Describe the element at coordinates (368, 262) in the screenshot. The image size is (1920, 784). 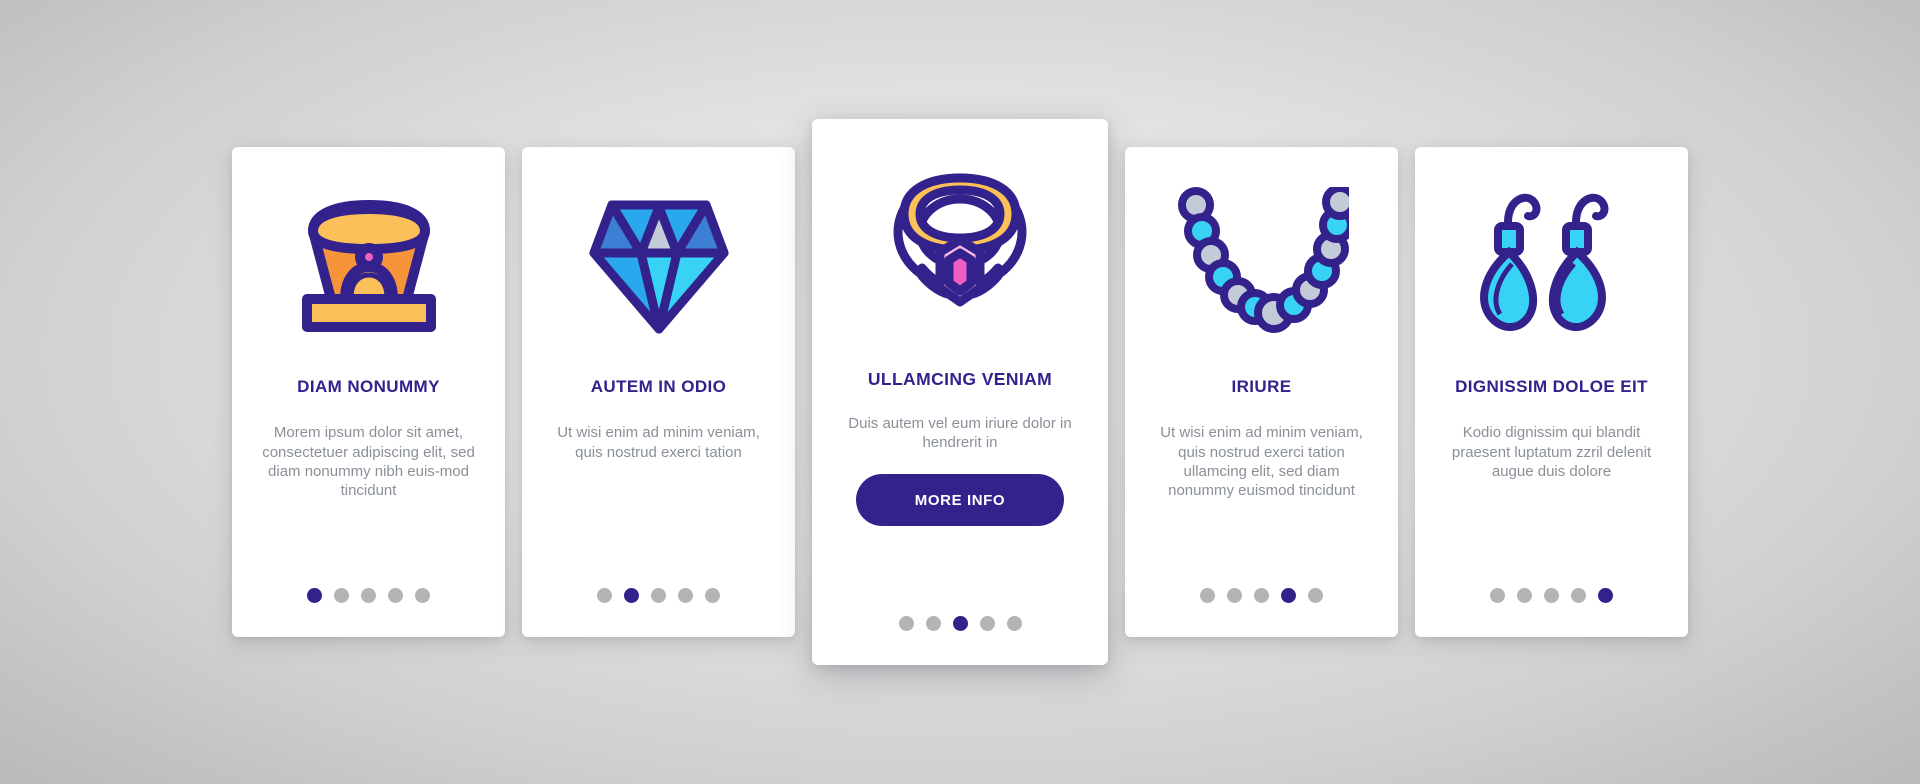
I see `ring-in-jewelry-box-icon` at that location.